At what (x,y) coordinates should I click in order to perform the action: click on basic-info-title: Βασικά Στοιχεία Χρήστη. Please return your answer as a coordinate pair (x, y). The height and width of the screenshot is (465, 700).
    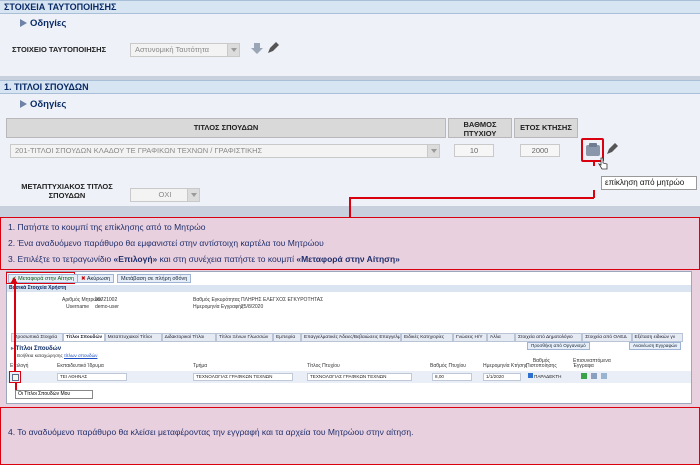
    Looking at the image, I should click on (349, 288).